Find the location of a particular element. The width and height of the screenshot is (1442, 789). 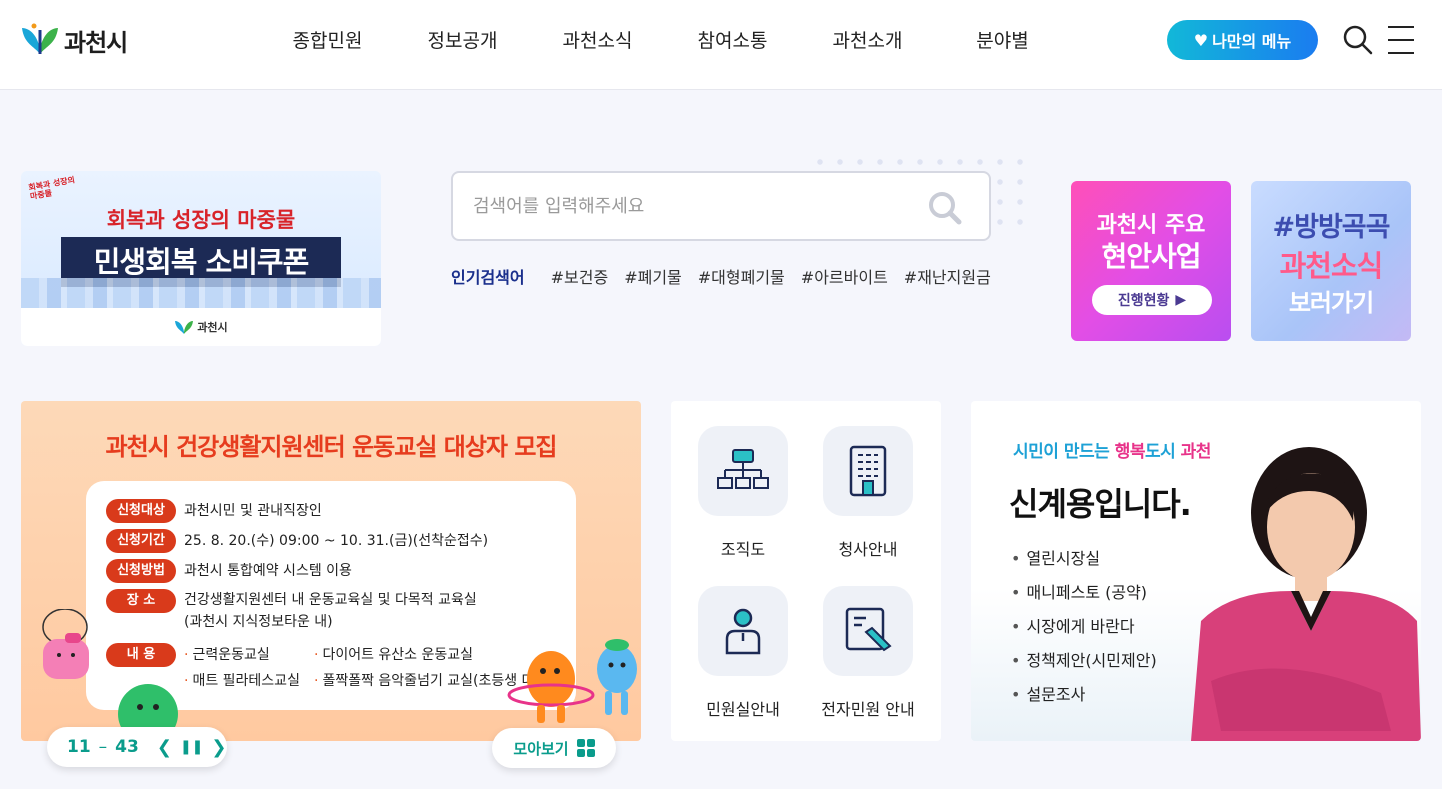

pager-total: 43 is located at coordinates (127, 747).